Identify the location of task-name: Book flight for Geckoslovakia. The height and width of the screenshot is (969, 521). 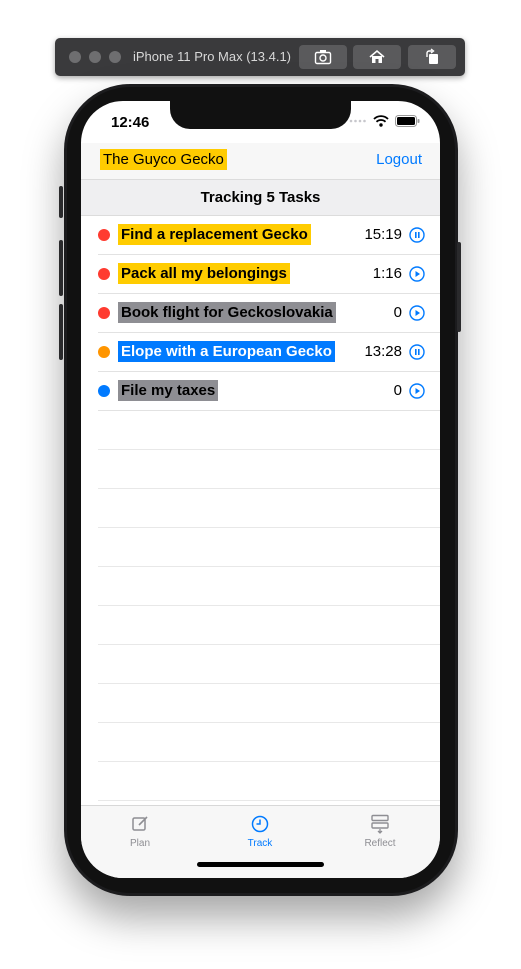
(227, 312).